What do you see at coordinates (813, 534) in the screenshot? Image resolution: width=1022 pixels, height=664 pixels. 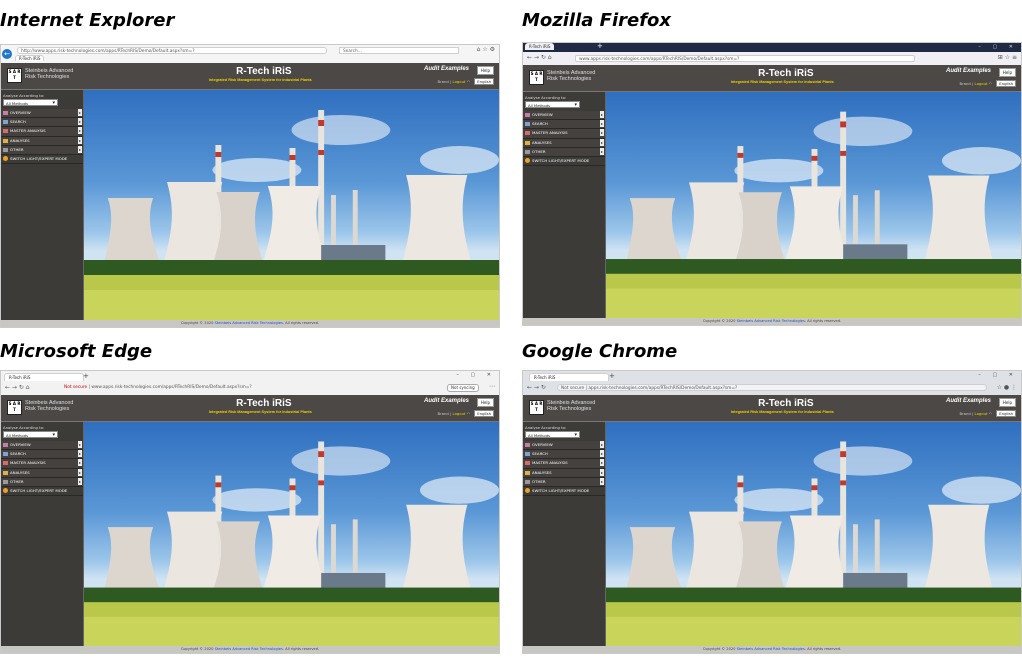 I see `power-plant-image` at bounding box center [813, 534].